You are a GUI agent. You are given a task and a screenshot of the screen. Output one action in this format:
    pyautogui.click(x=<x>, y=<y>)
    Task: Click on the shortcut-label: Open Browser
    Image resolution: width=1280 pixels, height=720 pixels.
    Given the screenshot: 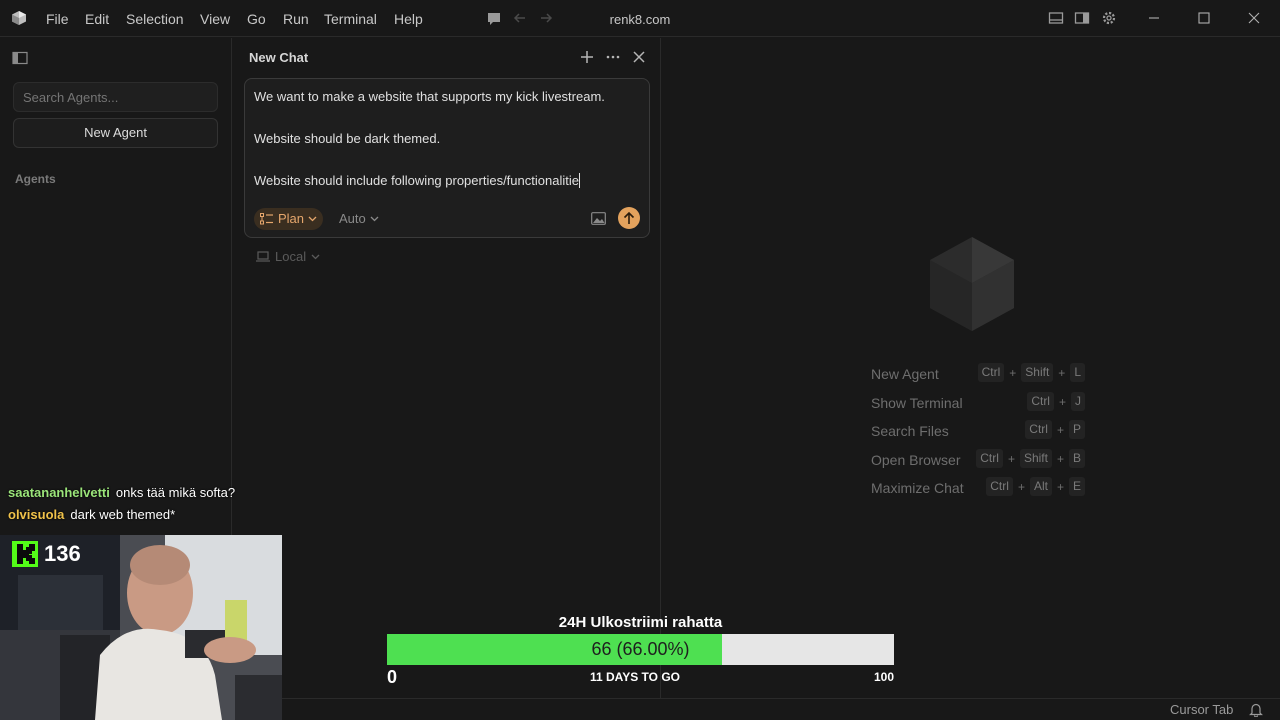 What is the action you would take?
    pyautogui.click(x=916, y=460)
    